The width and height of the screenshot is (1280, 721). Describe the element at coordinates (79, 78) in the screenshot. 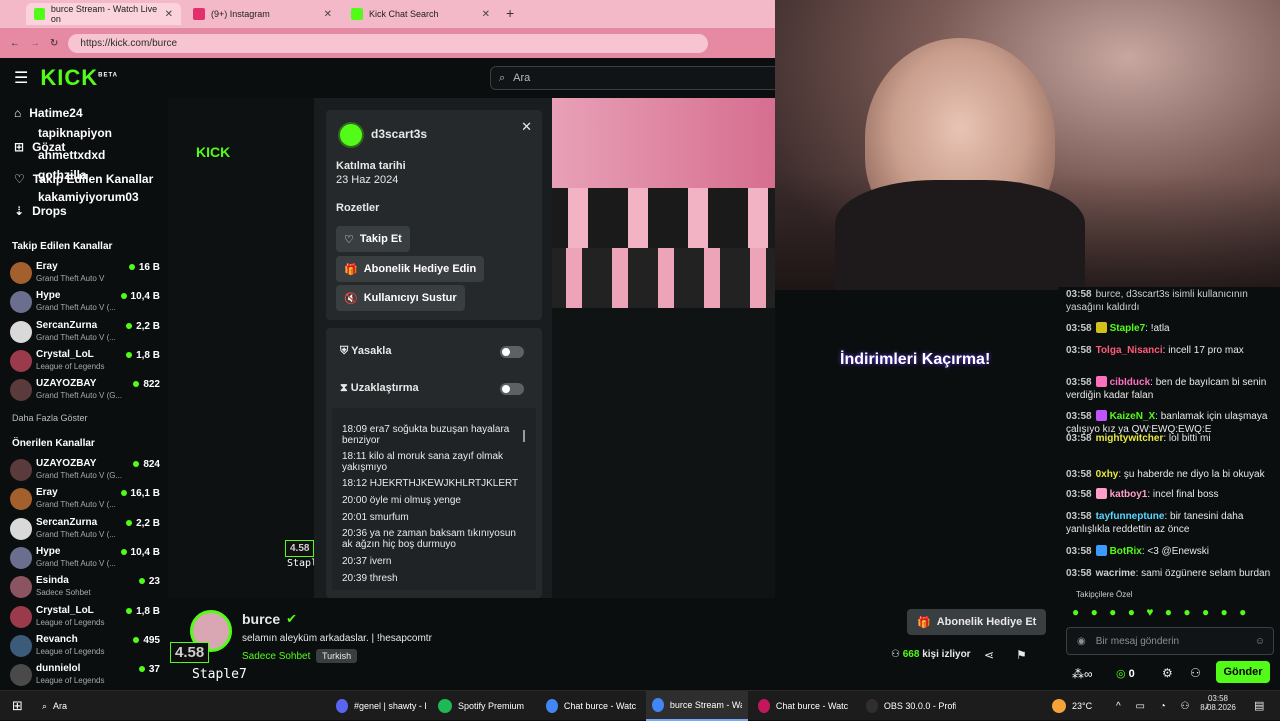

I see `kick-logo: KICKBETA` at that location.